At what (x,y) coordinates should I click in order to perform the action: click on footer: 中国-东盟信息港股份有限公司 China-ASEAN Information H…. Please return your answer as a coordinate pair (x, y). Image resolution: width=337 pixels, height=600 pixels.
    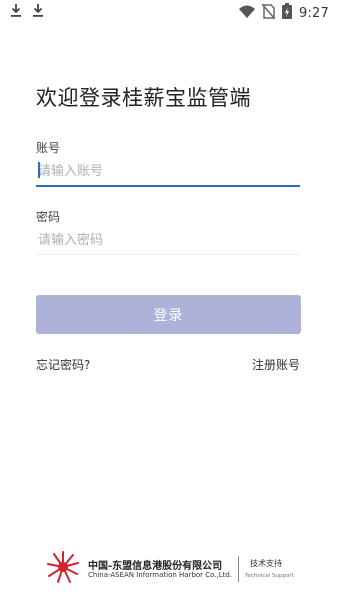
    Looking at the image, I should click on (171, 568).